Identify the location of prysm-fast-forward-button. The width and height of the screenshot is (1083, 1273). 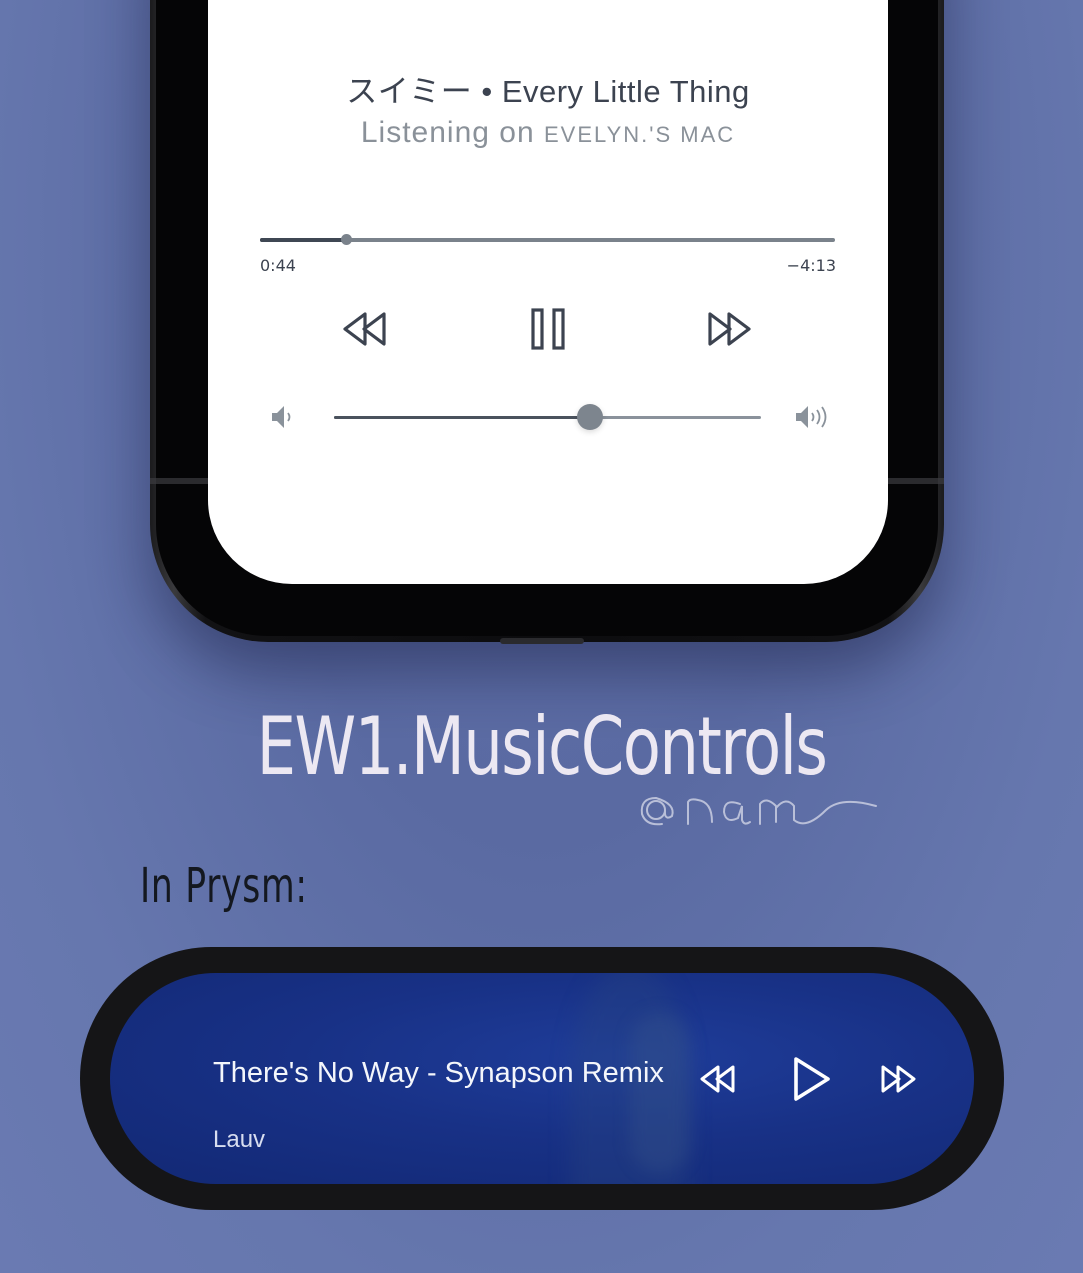
(898, 1081).